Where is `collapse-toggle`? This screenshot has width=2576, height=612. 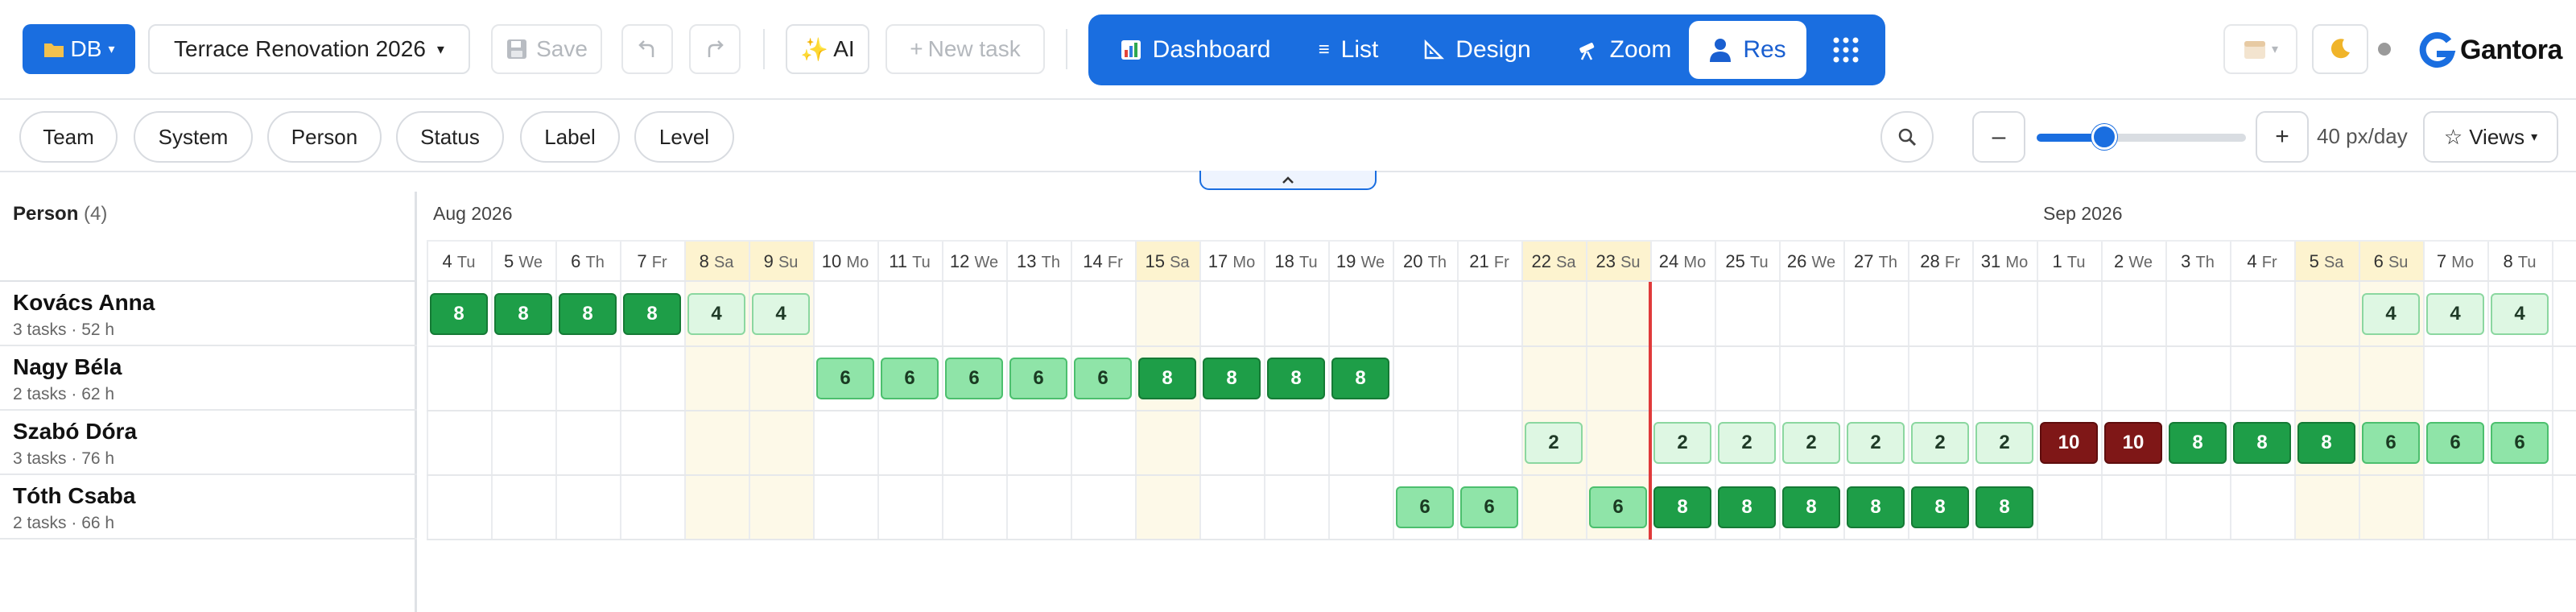 collapse-toggle is located at coordinates (1288, 180).